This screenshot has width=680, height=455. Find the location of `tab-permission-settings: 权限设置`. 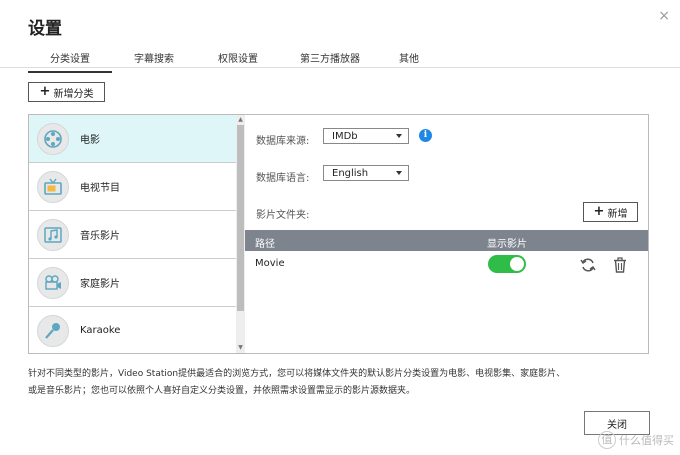

tab-permission-settings: 权限设置 is located at coordinates (238, 60).